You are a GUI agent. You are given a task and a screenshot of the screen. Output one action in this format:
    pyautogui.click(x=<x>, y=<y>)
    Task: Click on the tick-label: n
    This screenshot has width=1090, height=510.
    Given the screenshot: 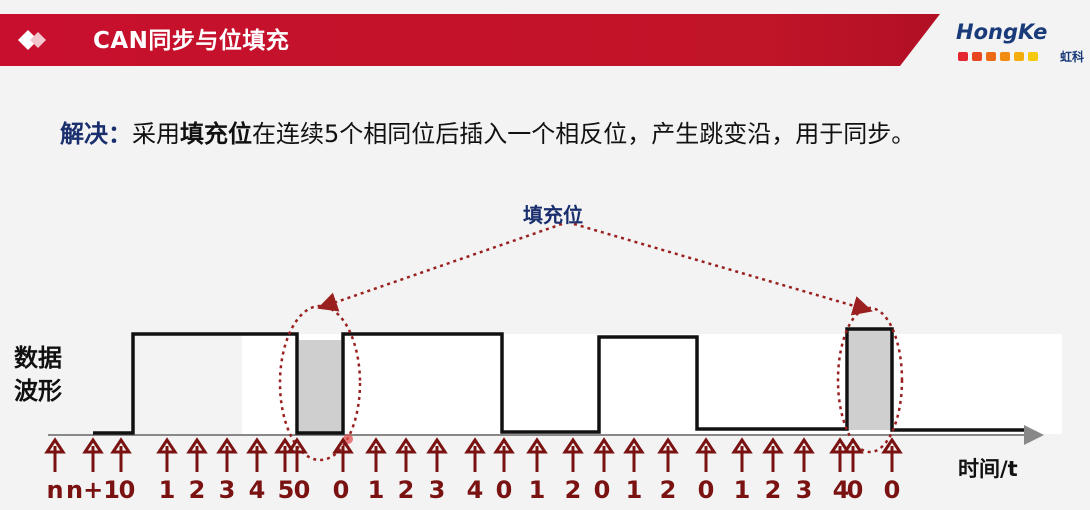 What is the action you would take?
    pyautogui.click(x=54, y=490)
    